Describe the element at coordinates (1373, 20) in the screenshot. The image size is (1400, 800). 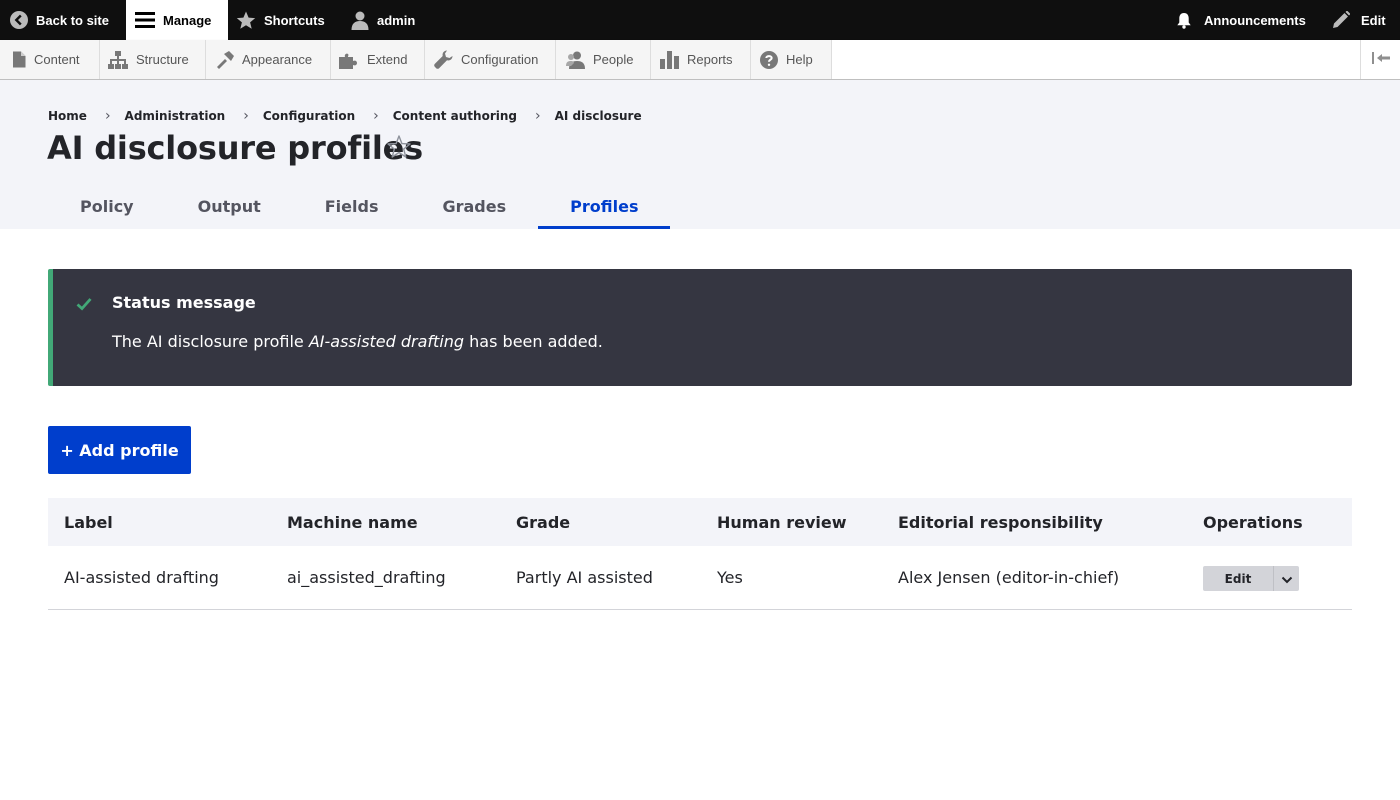
I see `edit-label: Edit` at that location.